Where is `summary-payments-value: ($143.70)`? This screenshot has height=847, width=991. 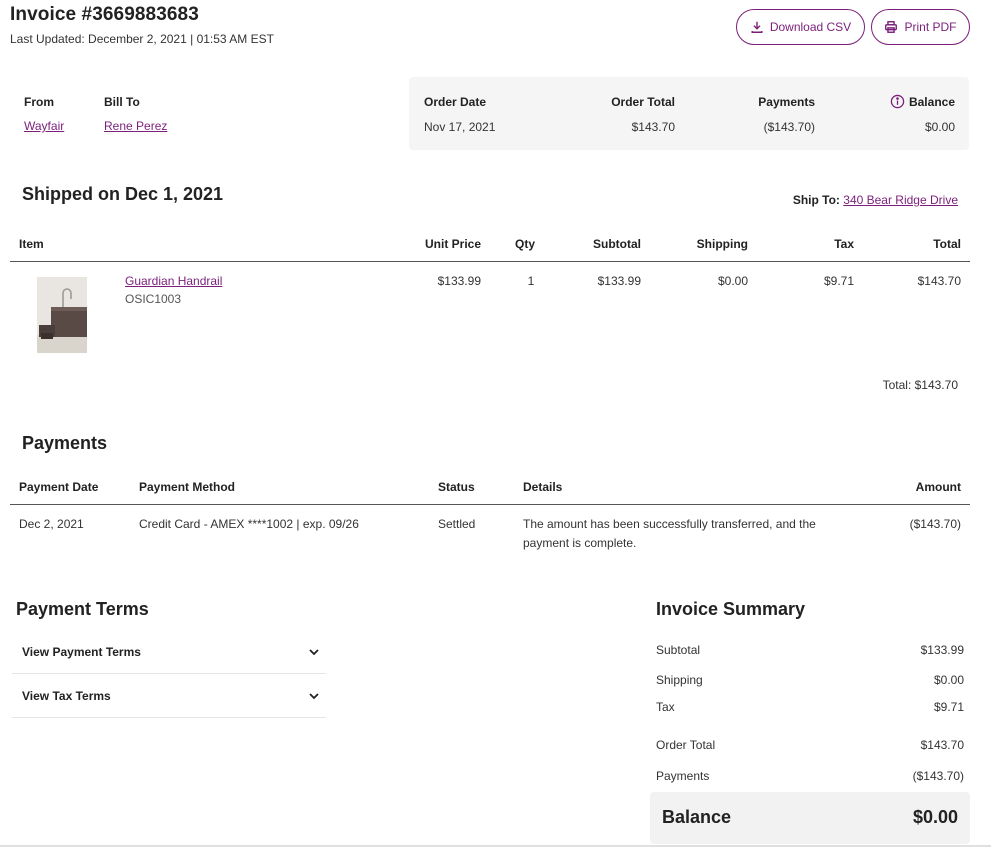
summary-payments-value: ($143.70) is located at coordinates (938, 776).